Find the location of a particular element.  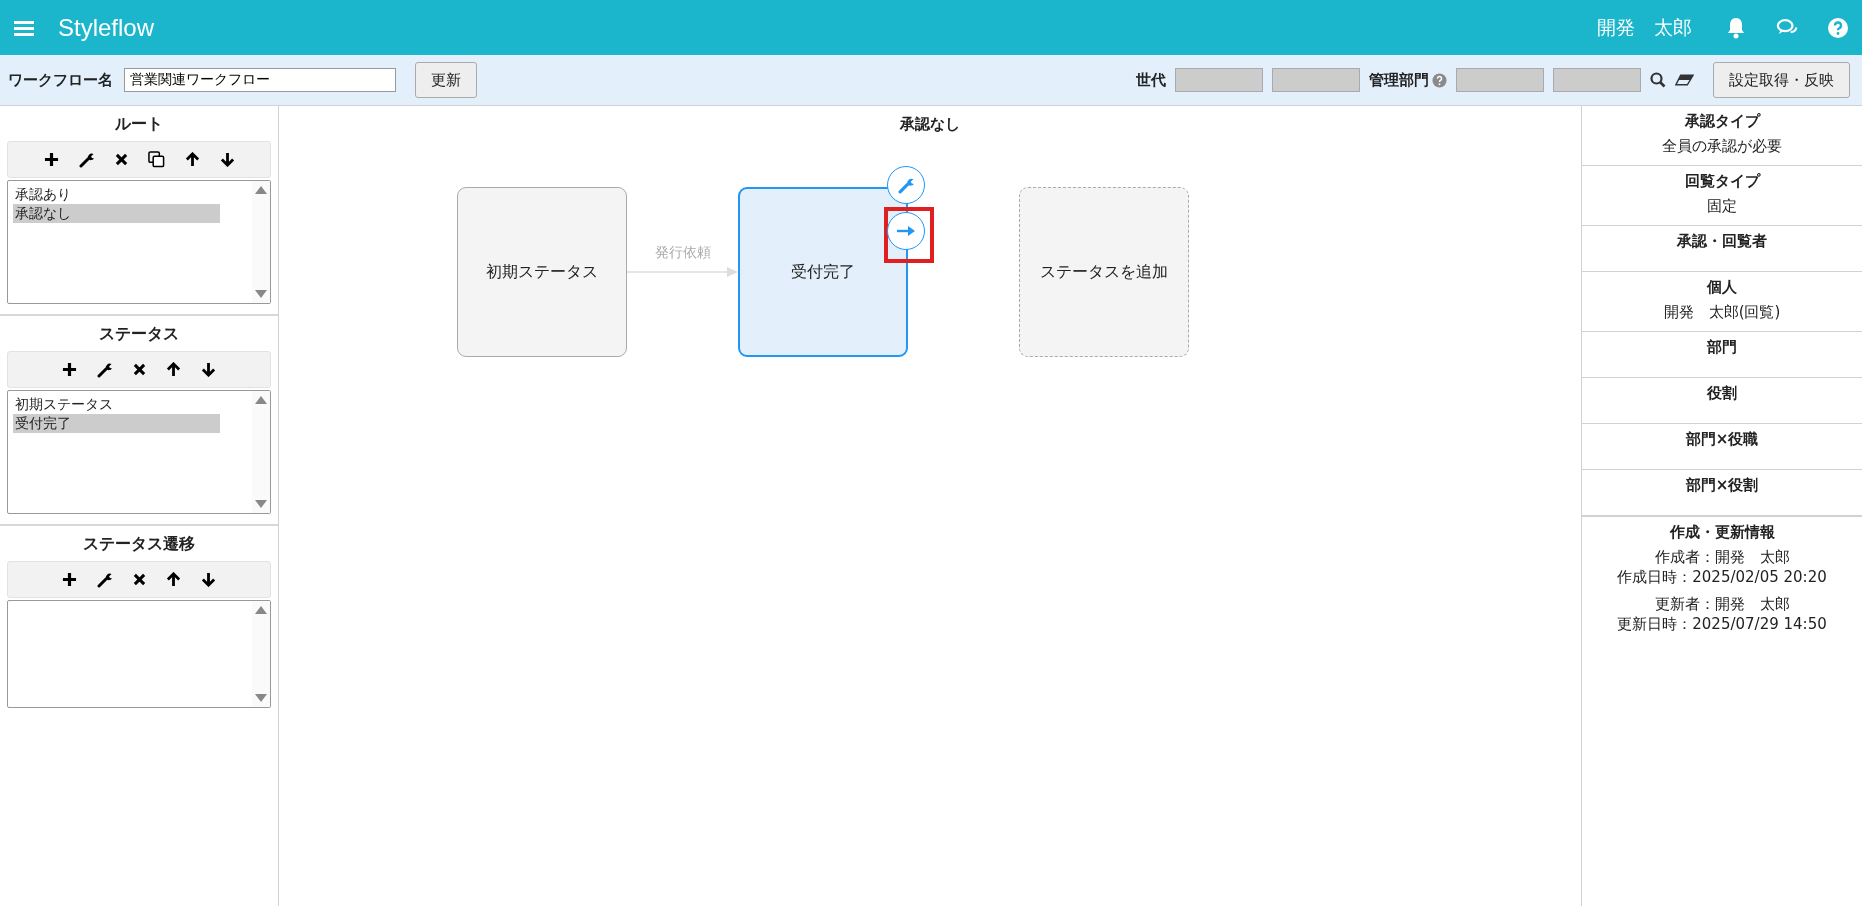

detail-heading: 部門×役職 is located at coordinates (1722, 439).